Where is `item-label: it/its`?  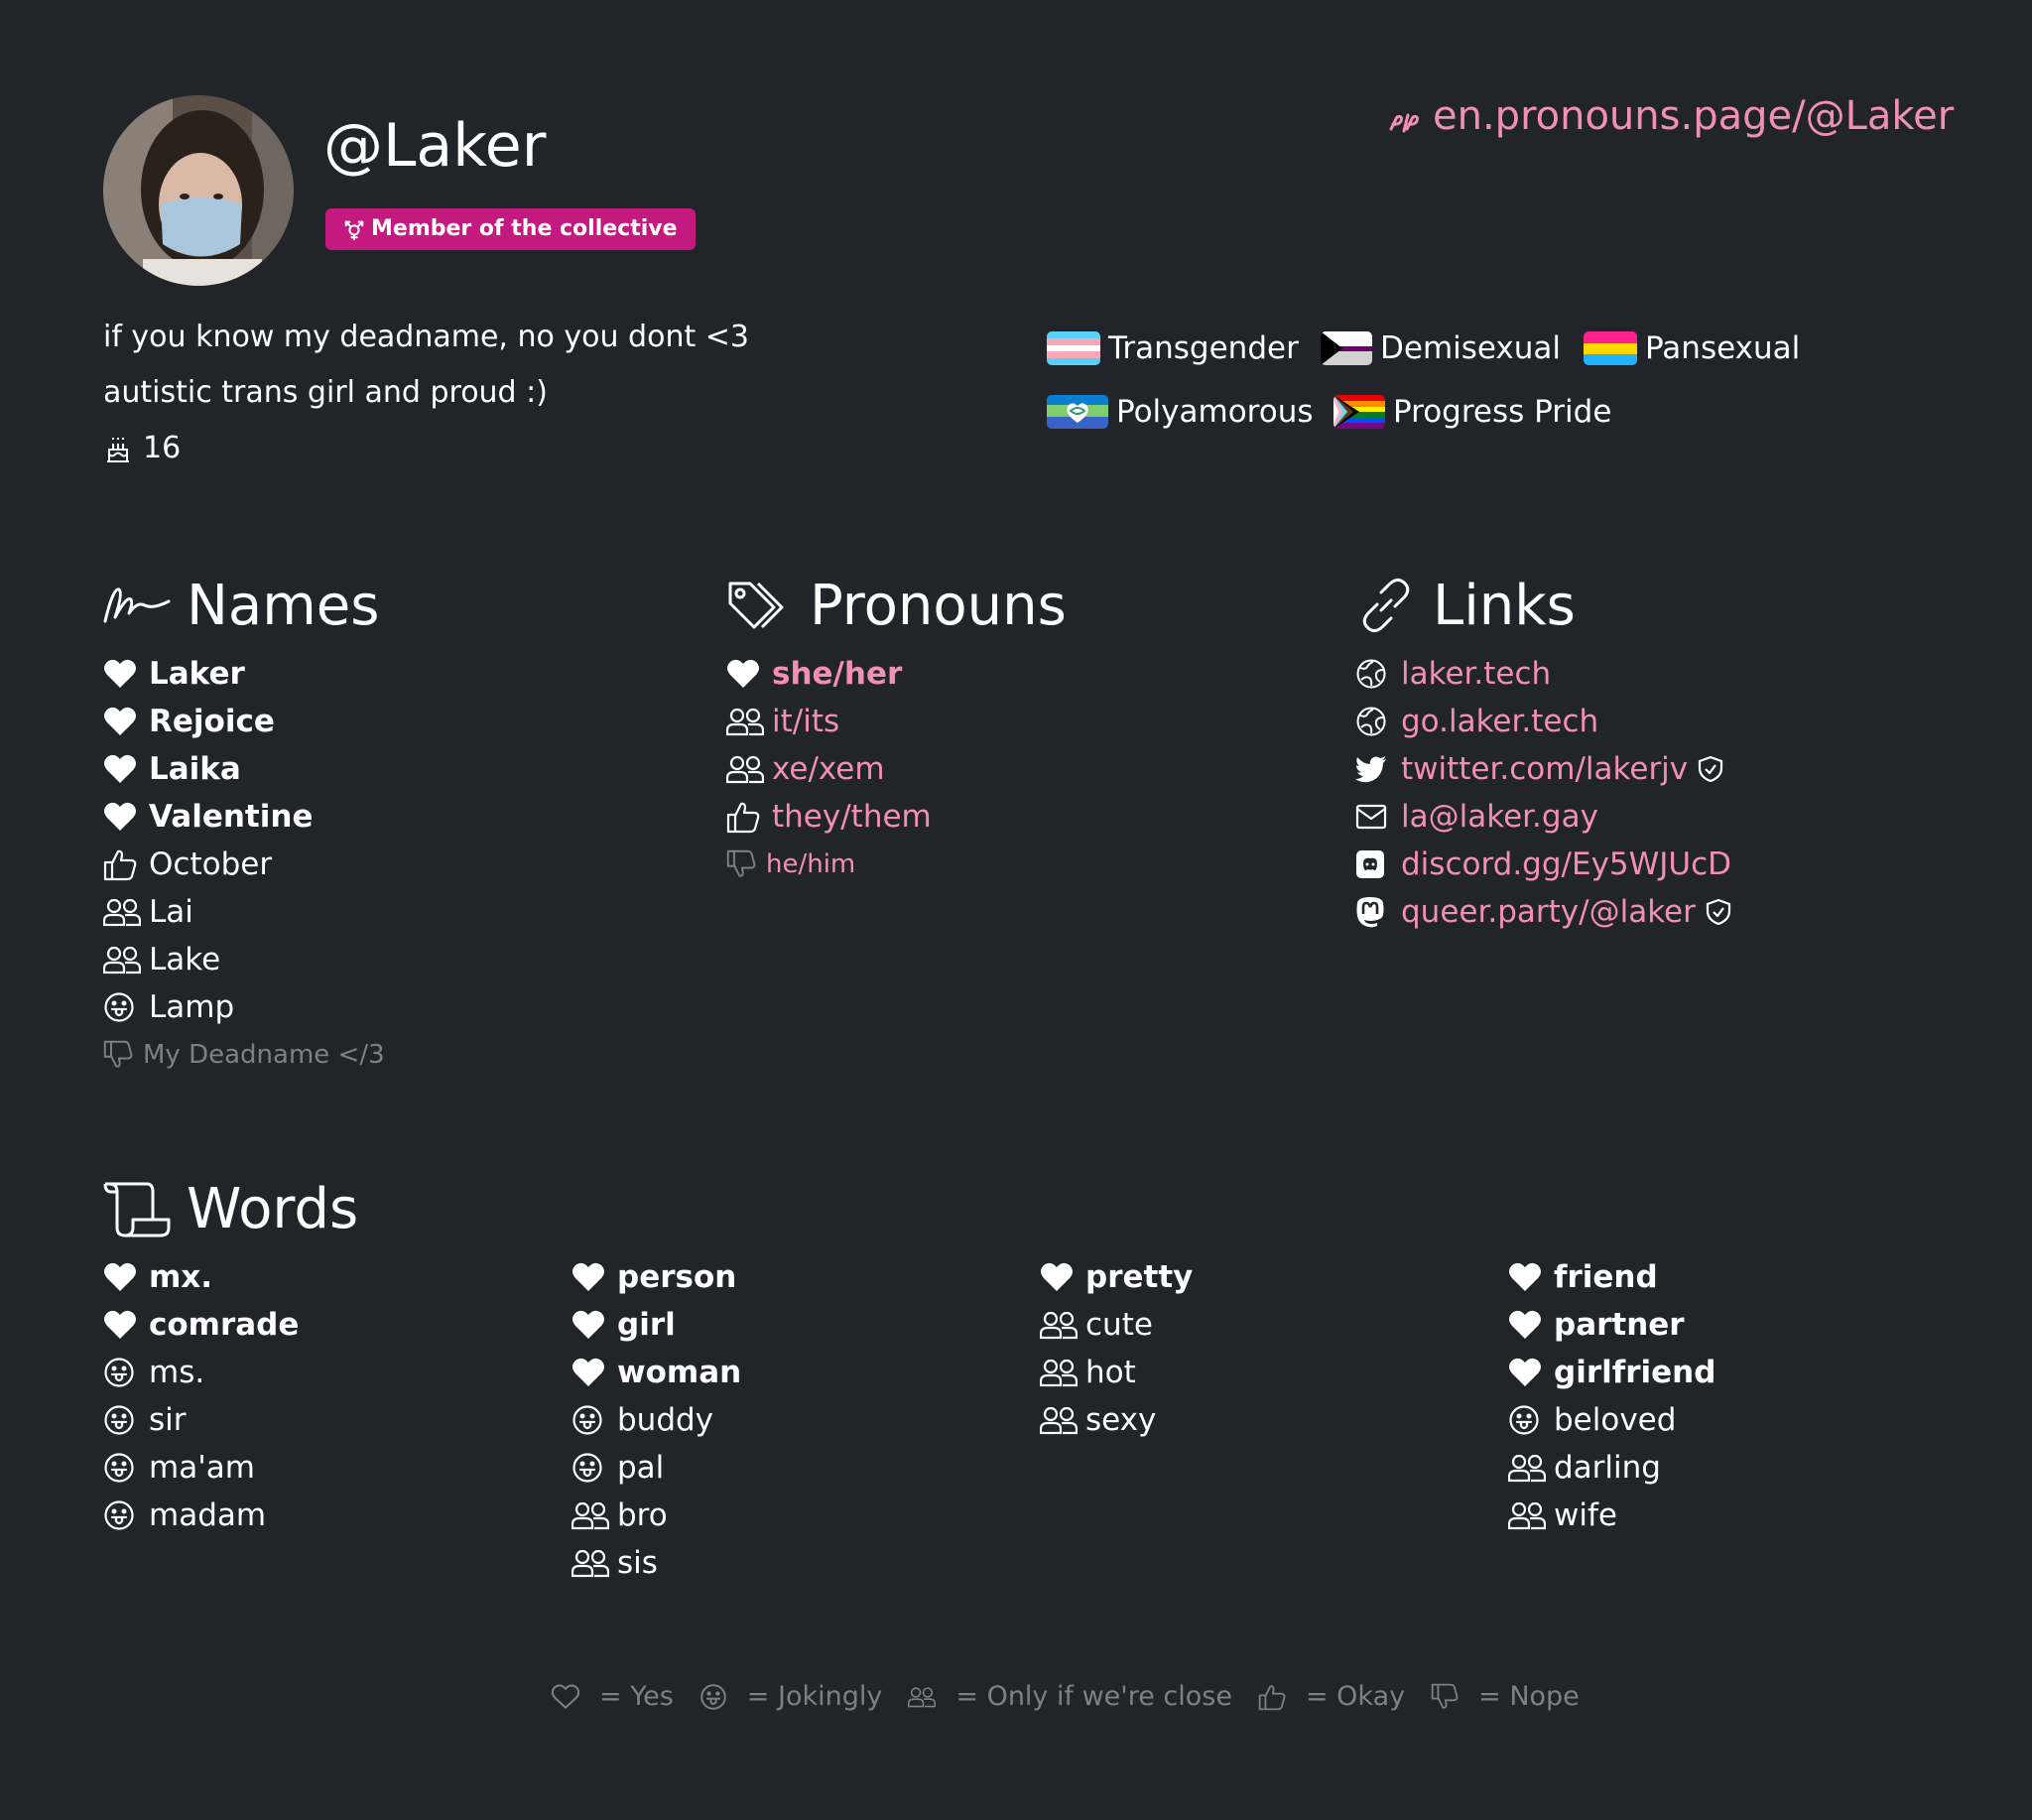
item-label: it/its is located at coordinates (805, 721).